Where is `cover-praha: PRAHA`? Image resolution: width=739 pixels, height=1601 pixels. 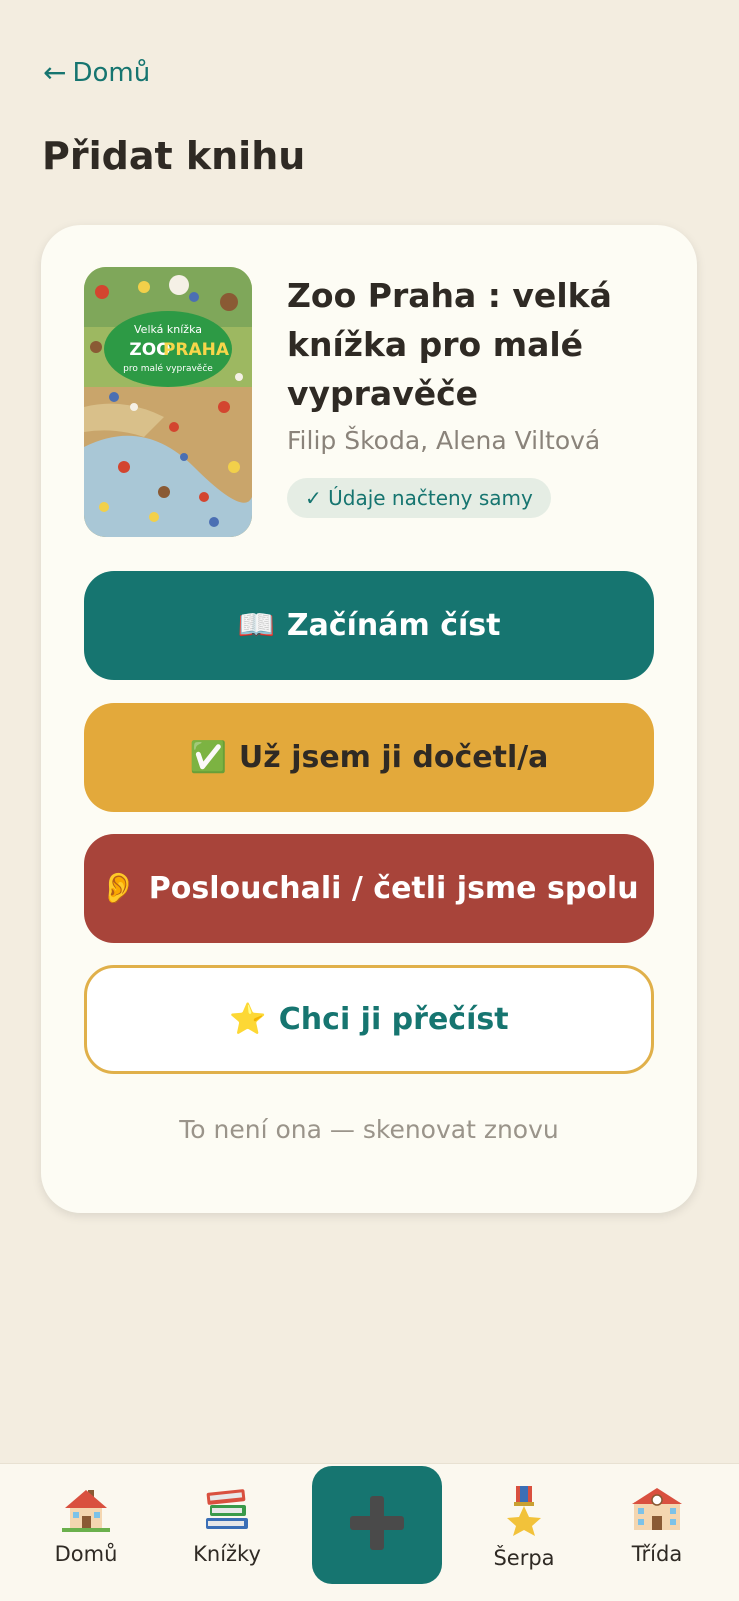
cover-praha: PRAHA is located at coordinates (196, 350).